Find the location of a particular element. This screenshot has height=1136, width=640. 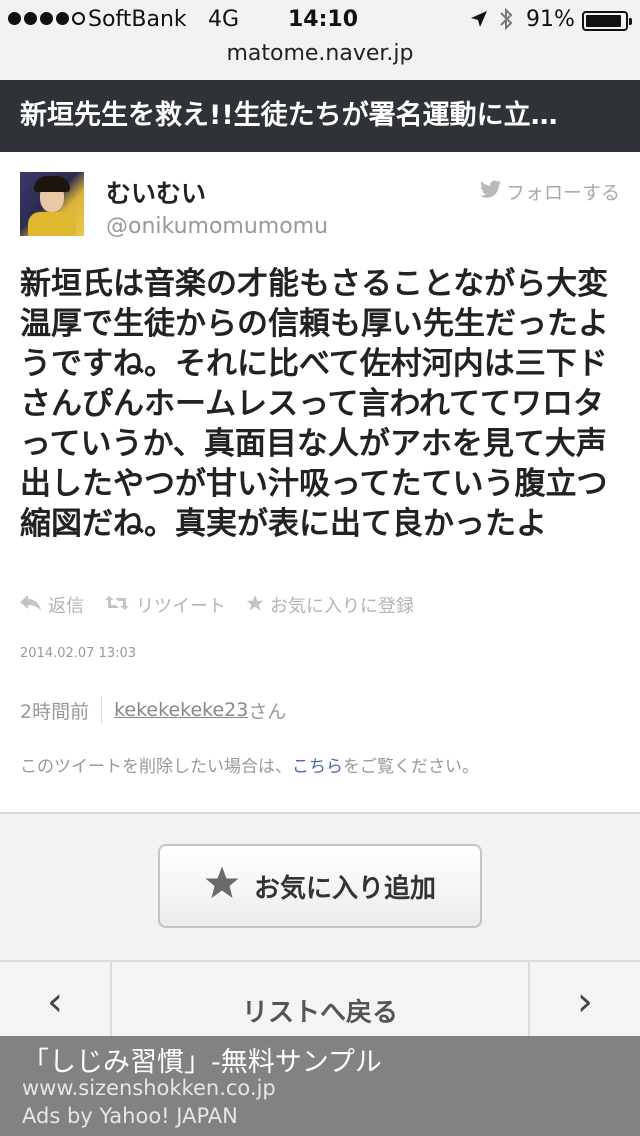

avatar-hair is located at coordinates (52, 184).